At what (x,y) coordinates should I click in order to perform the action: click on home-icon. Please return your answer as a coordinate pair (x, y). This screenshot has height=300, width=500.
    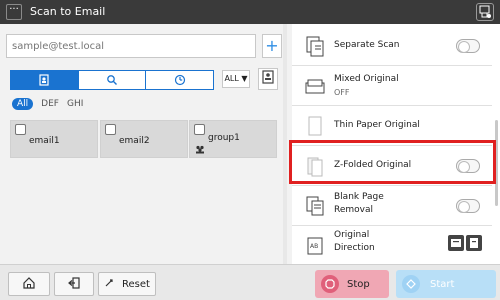
    Looking at the image, I should click on (29, 284).